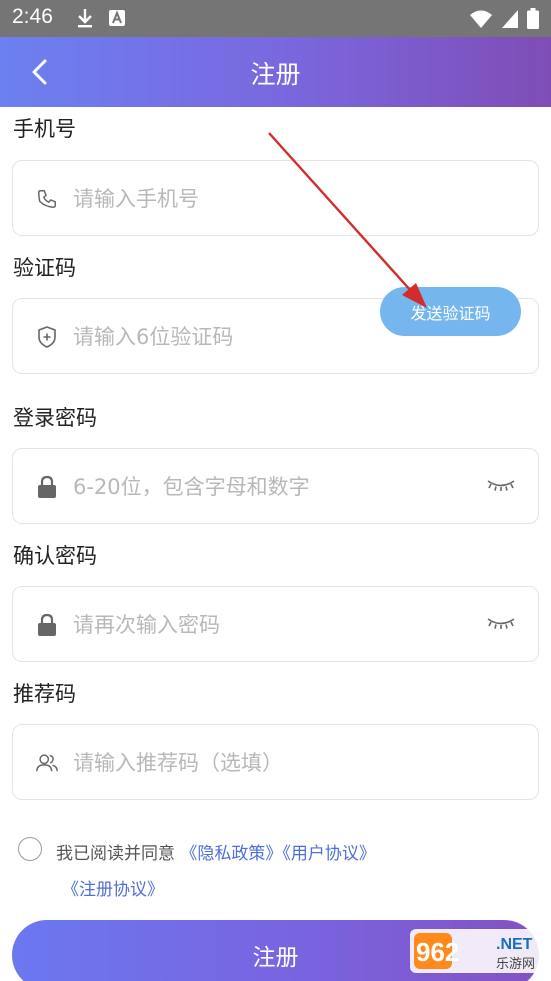 This screenshot has width=551, height=981. What do you see at coordinates (329, 854) in the screenshot?
I see `user-agreement-link: 《用户协议》` at bounding box center [329, 854].